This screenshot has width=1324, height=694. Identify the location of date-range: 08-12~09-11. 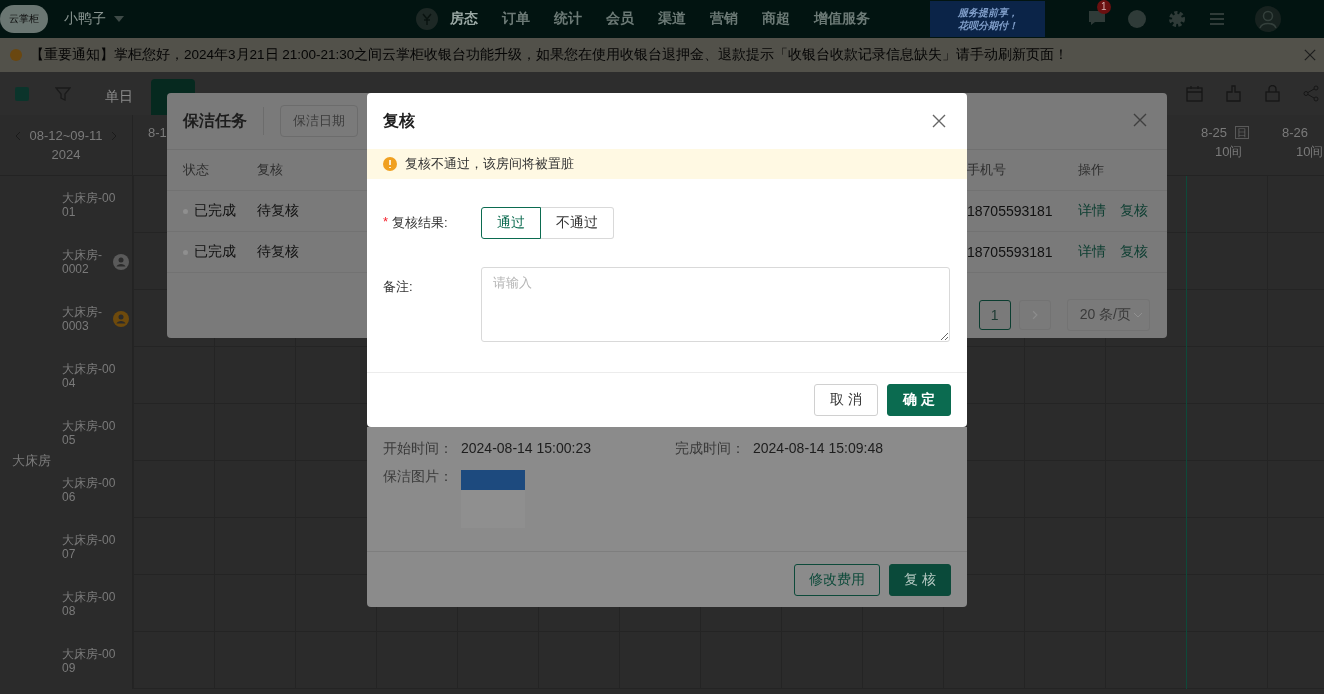
(66, 135).